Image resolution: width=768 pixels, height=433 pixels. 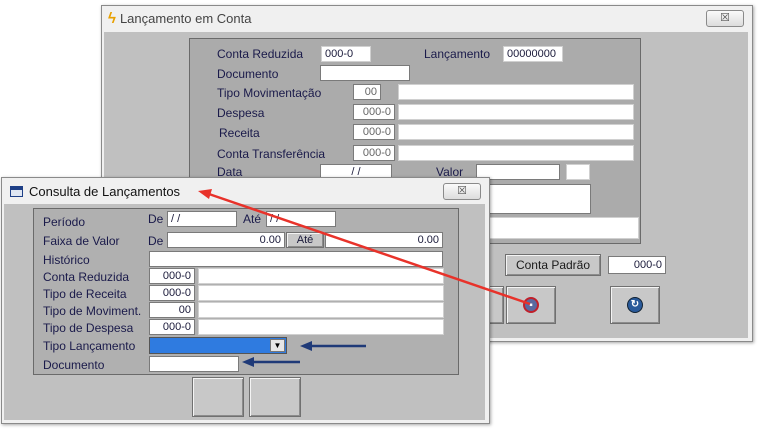 I want to click on conta-transferencia-label: Conta Transferência, so click(x=271, y=154).